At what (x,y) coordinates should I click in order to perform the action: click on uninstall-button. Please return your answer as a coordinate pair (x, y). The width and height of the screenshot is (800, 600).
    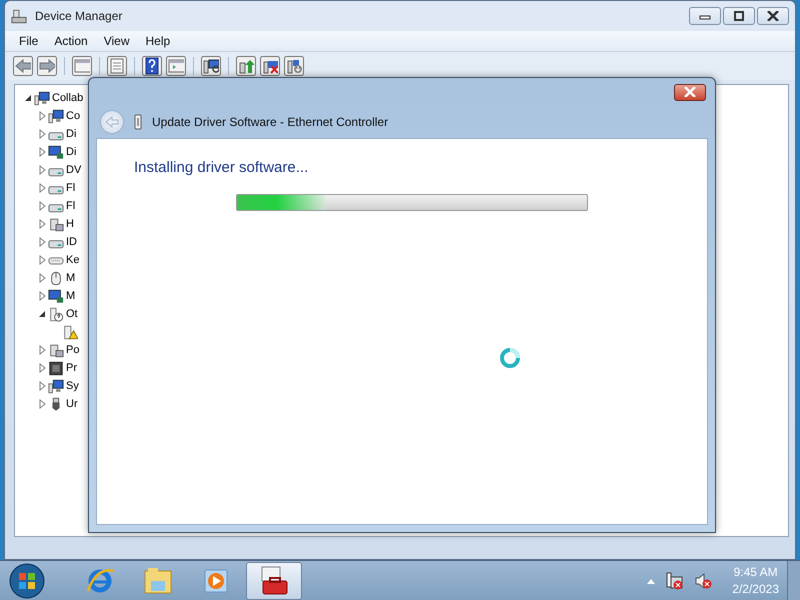
    Looking at the image, I should click on (294, 66).